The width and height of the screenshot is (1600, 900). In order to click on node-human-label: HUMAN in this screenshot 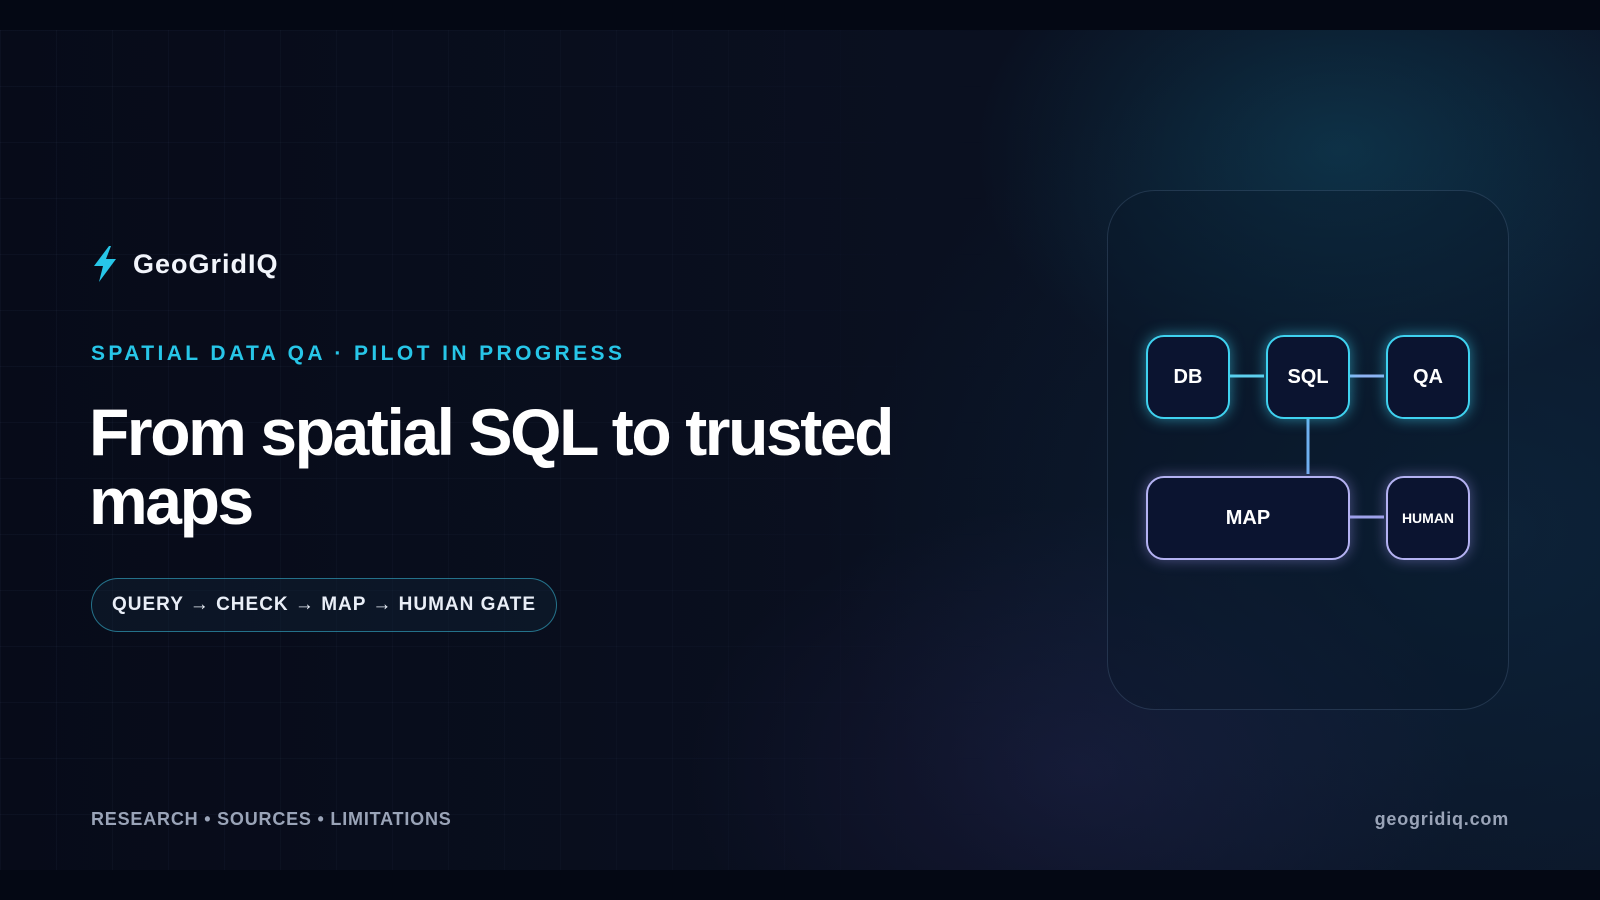, I will do `click(1428, 518)`.